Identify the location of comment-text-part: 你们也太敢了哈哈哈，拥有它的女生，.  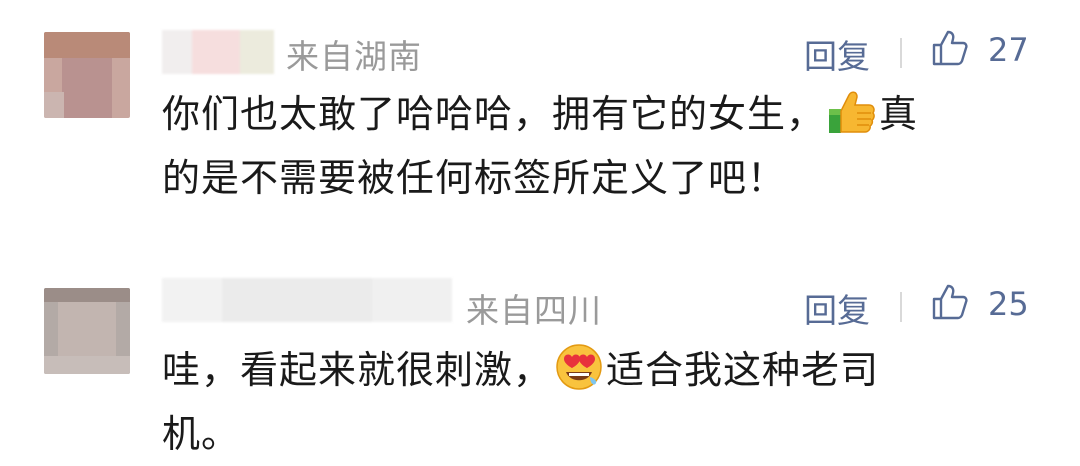
(494, 114).